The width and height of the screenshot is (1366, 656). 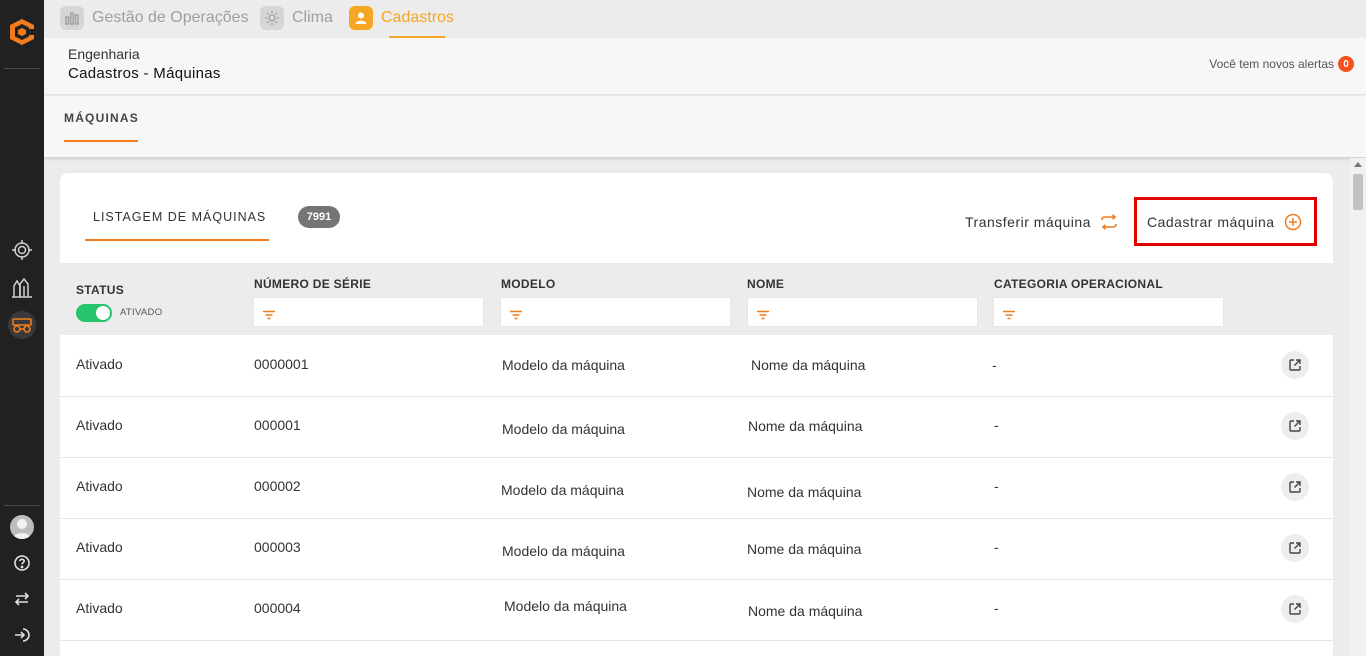 I want to click on tab-label: Gestão de Operações, so click(x=170, y=17).